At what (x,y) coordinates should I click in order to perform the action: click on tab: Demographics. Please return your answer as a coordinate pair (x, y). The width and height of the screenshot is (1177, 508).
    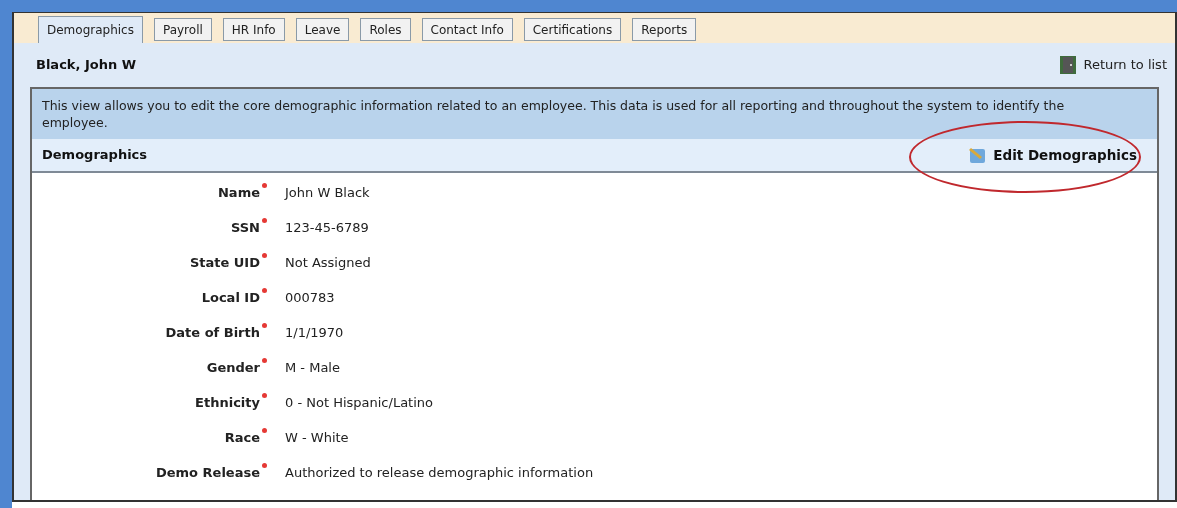
    Looking at the image, I should click on (90, 29).